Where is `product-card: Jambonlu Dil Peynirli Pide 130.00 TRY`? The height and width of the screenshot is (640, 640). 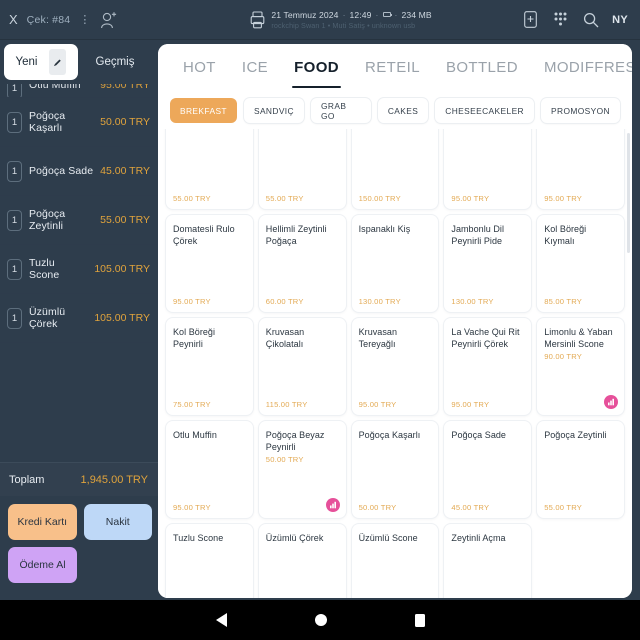 product-card: Jambonlu Dil Peynirli Pide 130.00 TRY is located at coordinates (488, 263).